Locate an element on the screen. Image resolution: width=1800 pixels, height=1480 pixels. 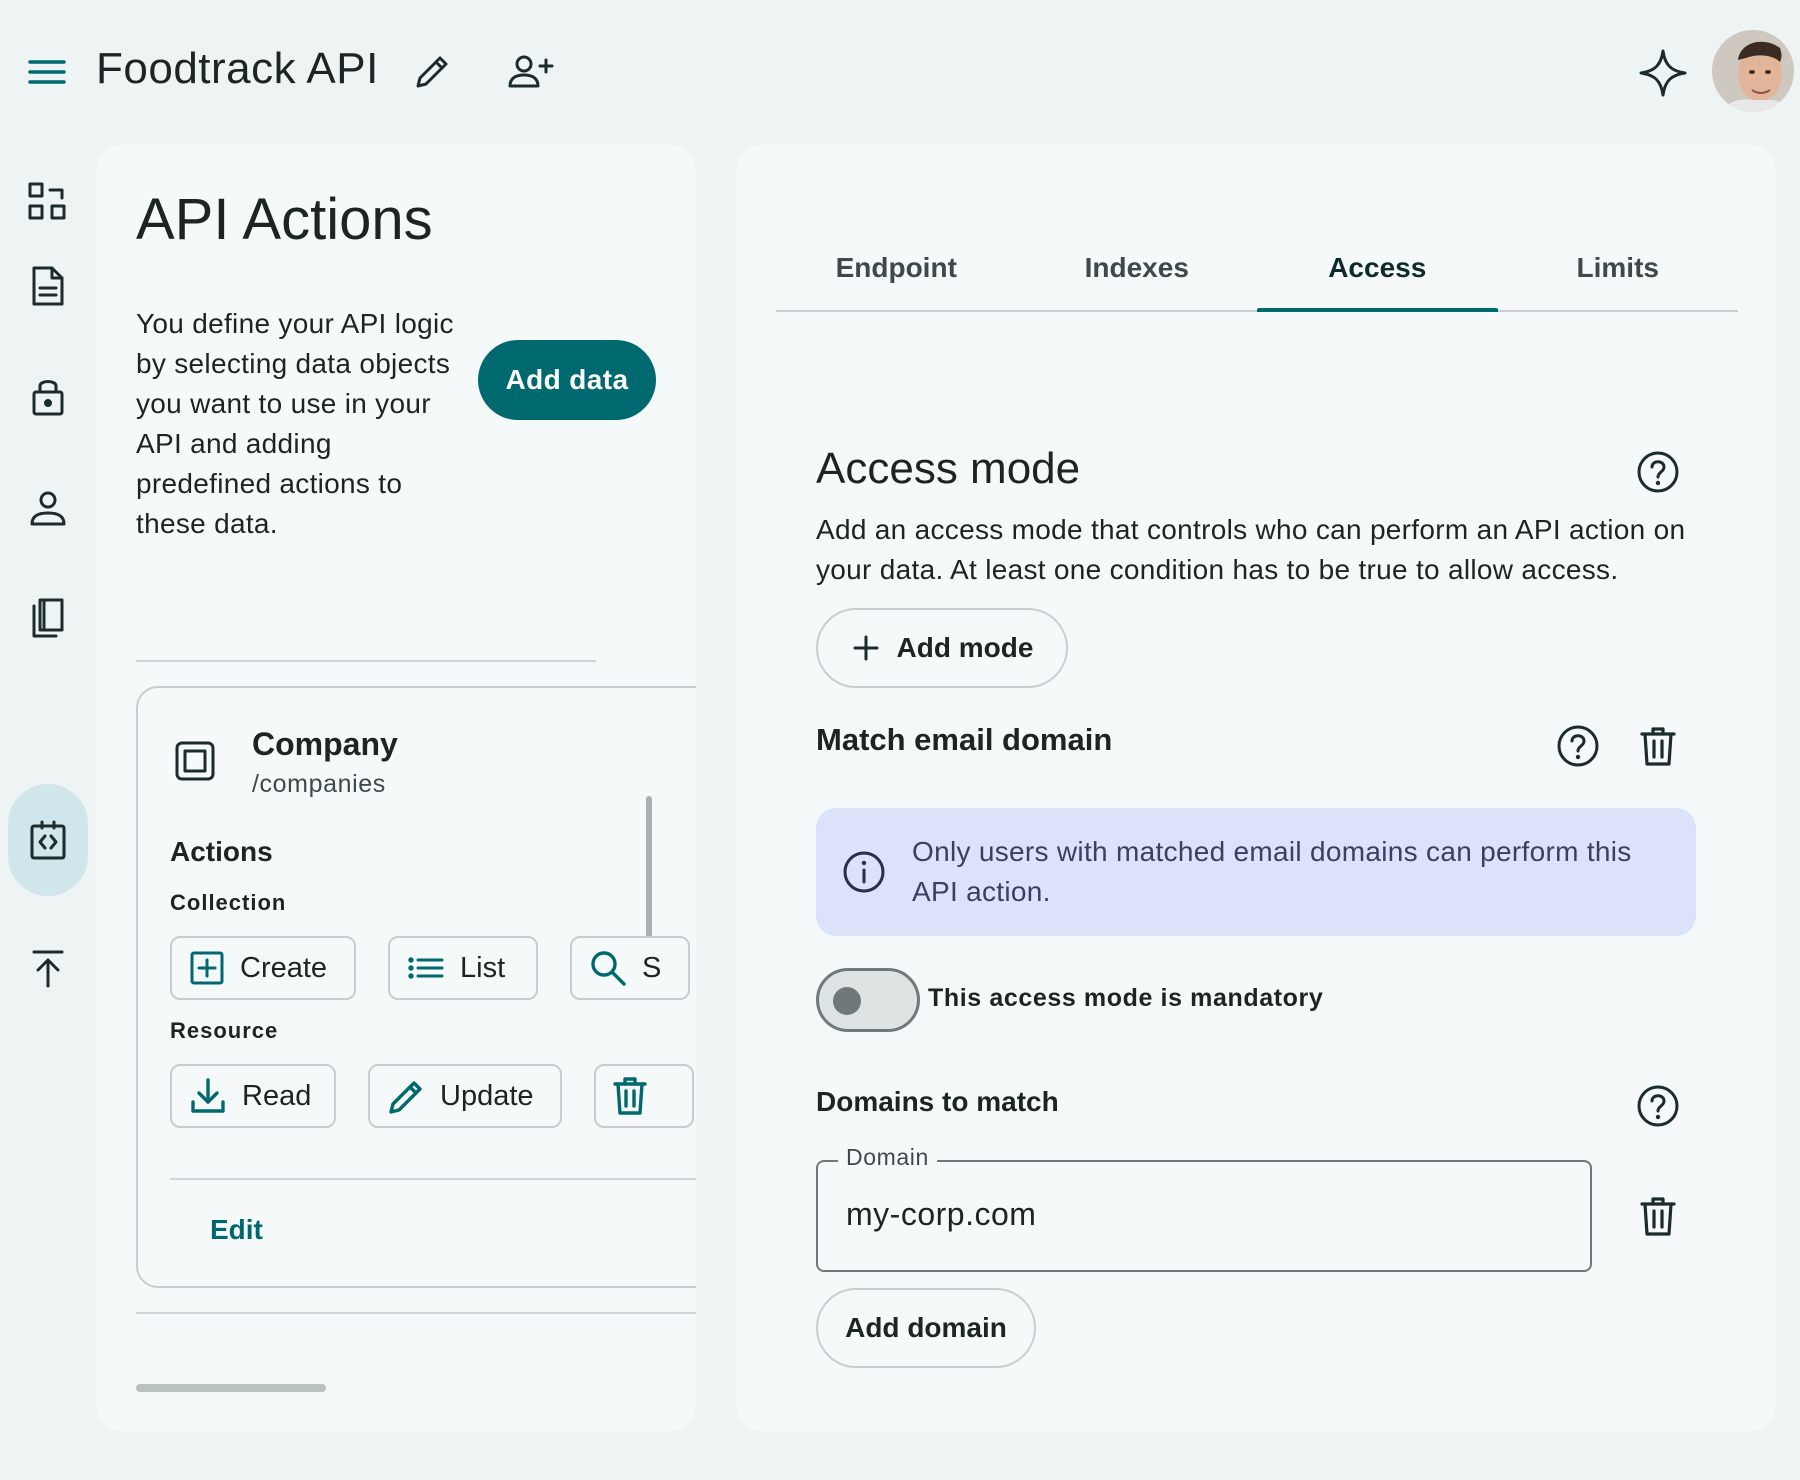
mandatory-toggle is located at coordinates (868, 1000).